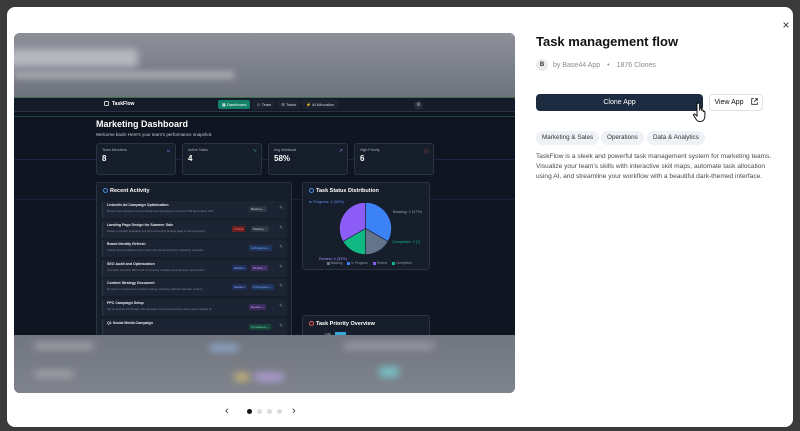  I want to click on trend-icon: ↗, so click(340, 151).